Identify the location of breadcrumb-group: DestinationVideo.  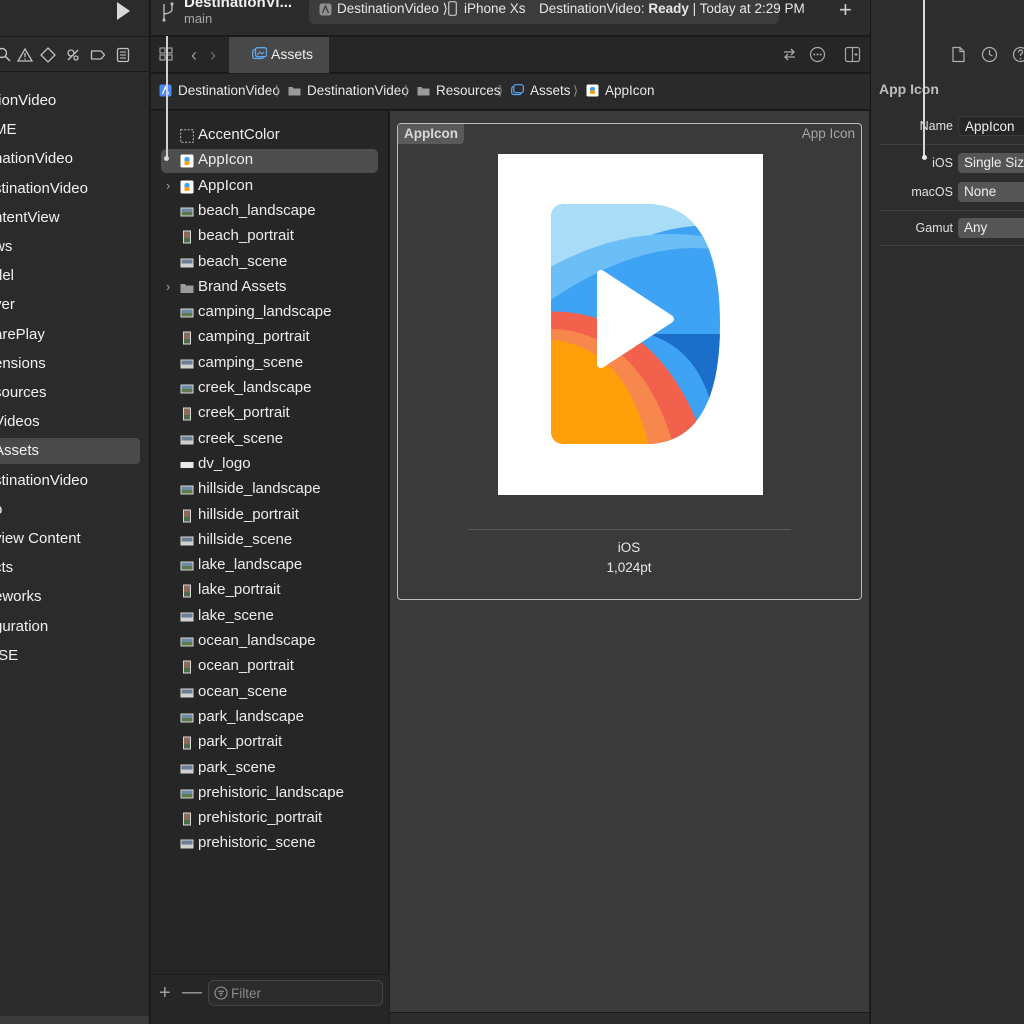
(358, 90).